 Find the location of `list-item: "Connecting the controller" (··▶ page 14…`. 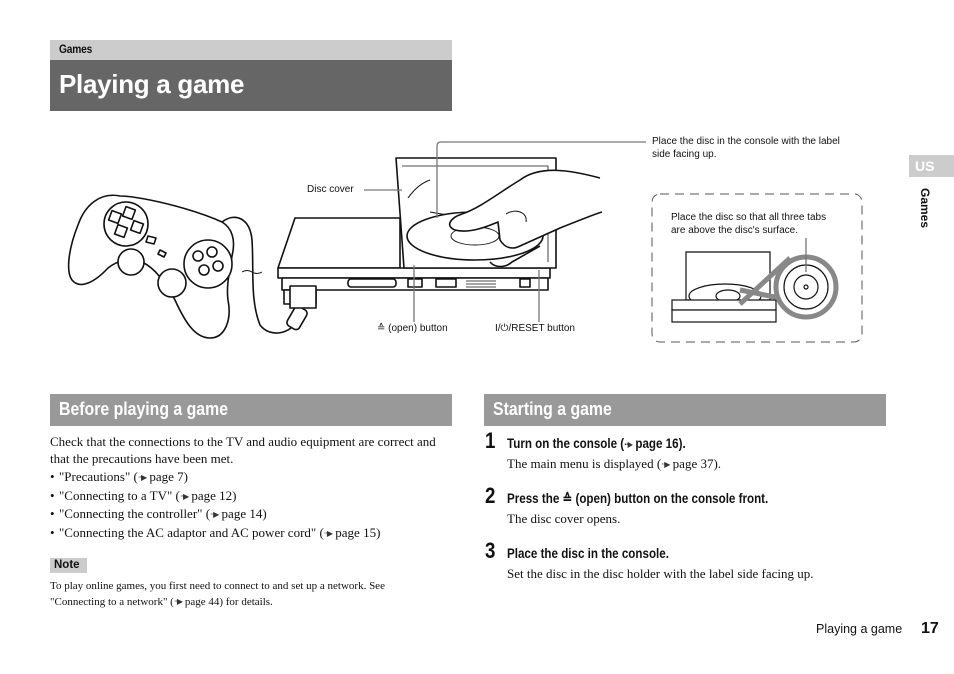

list-item: "Connecting the controller" (··▶ page 14… is located at coordinates (255, 514).